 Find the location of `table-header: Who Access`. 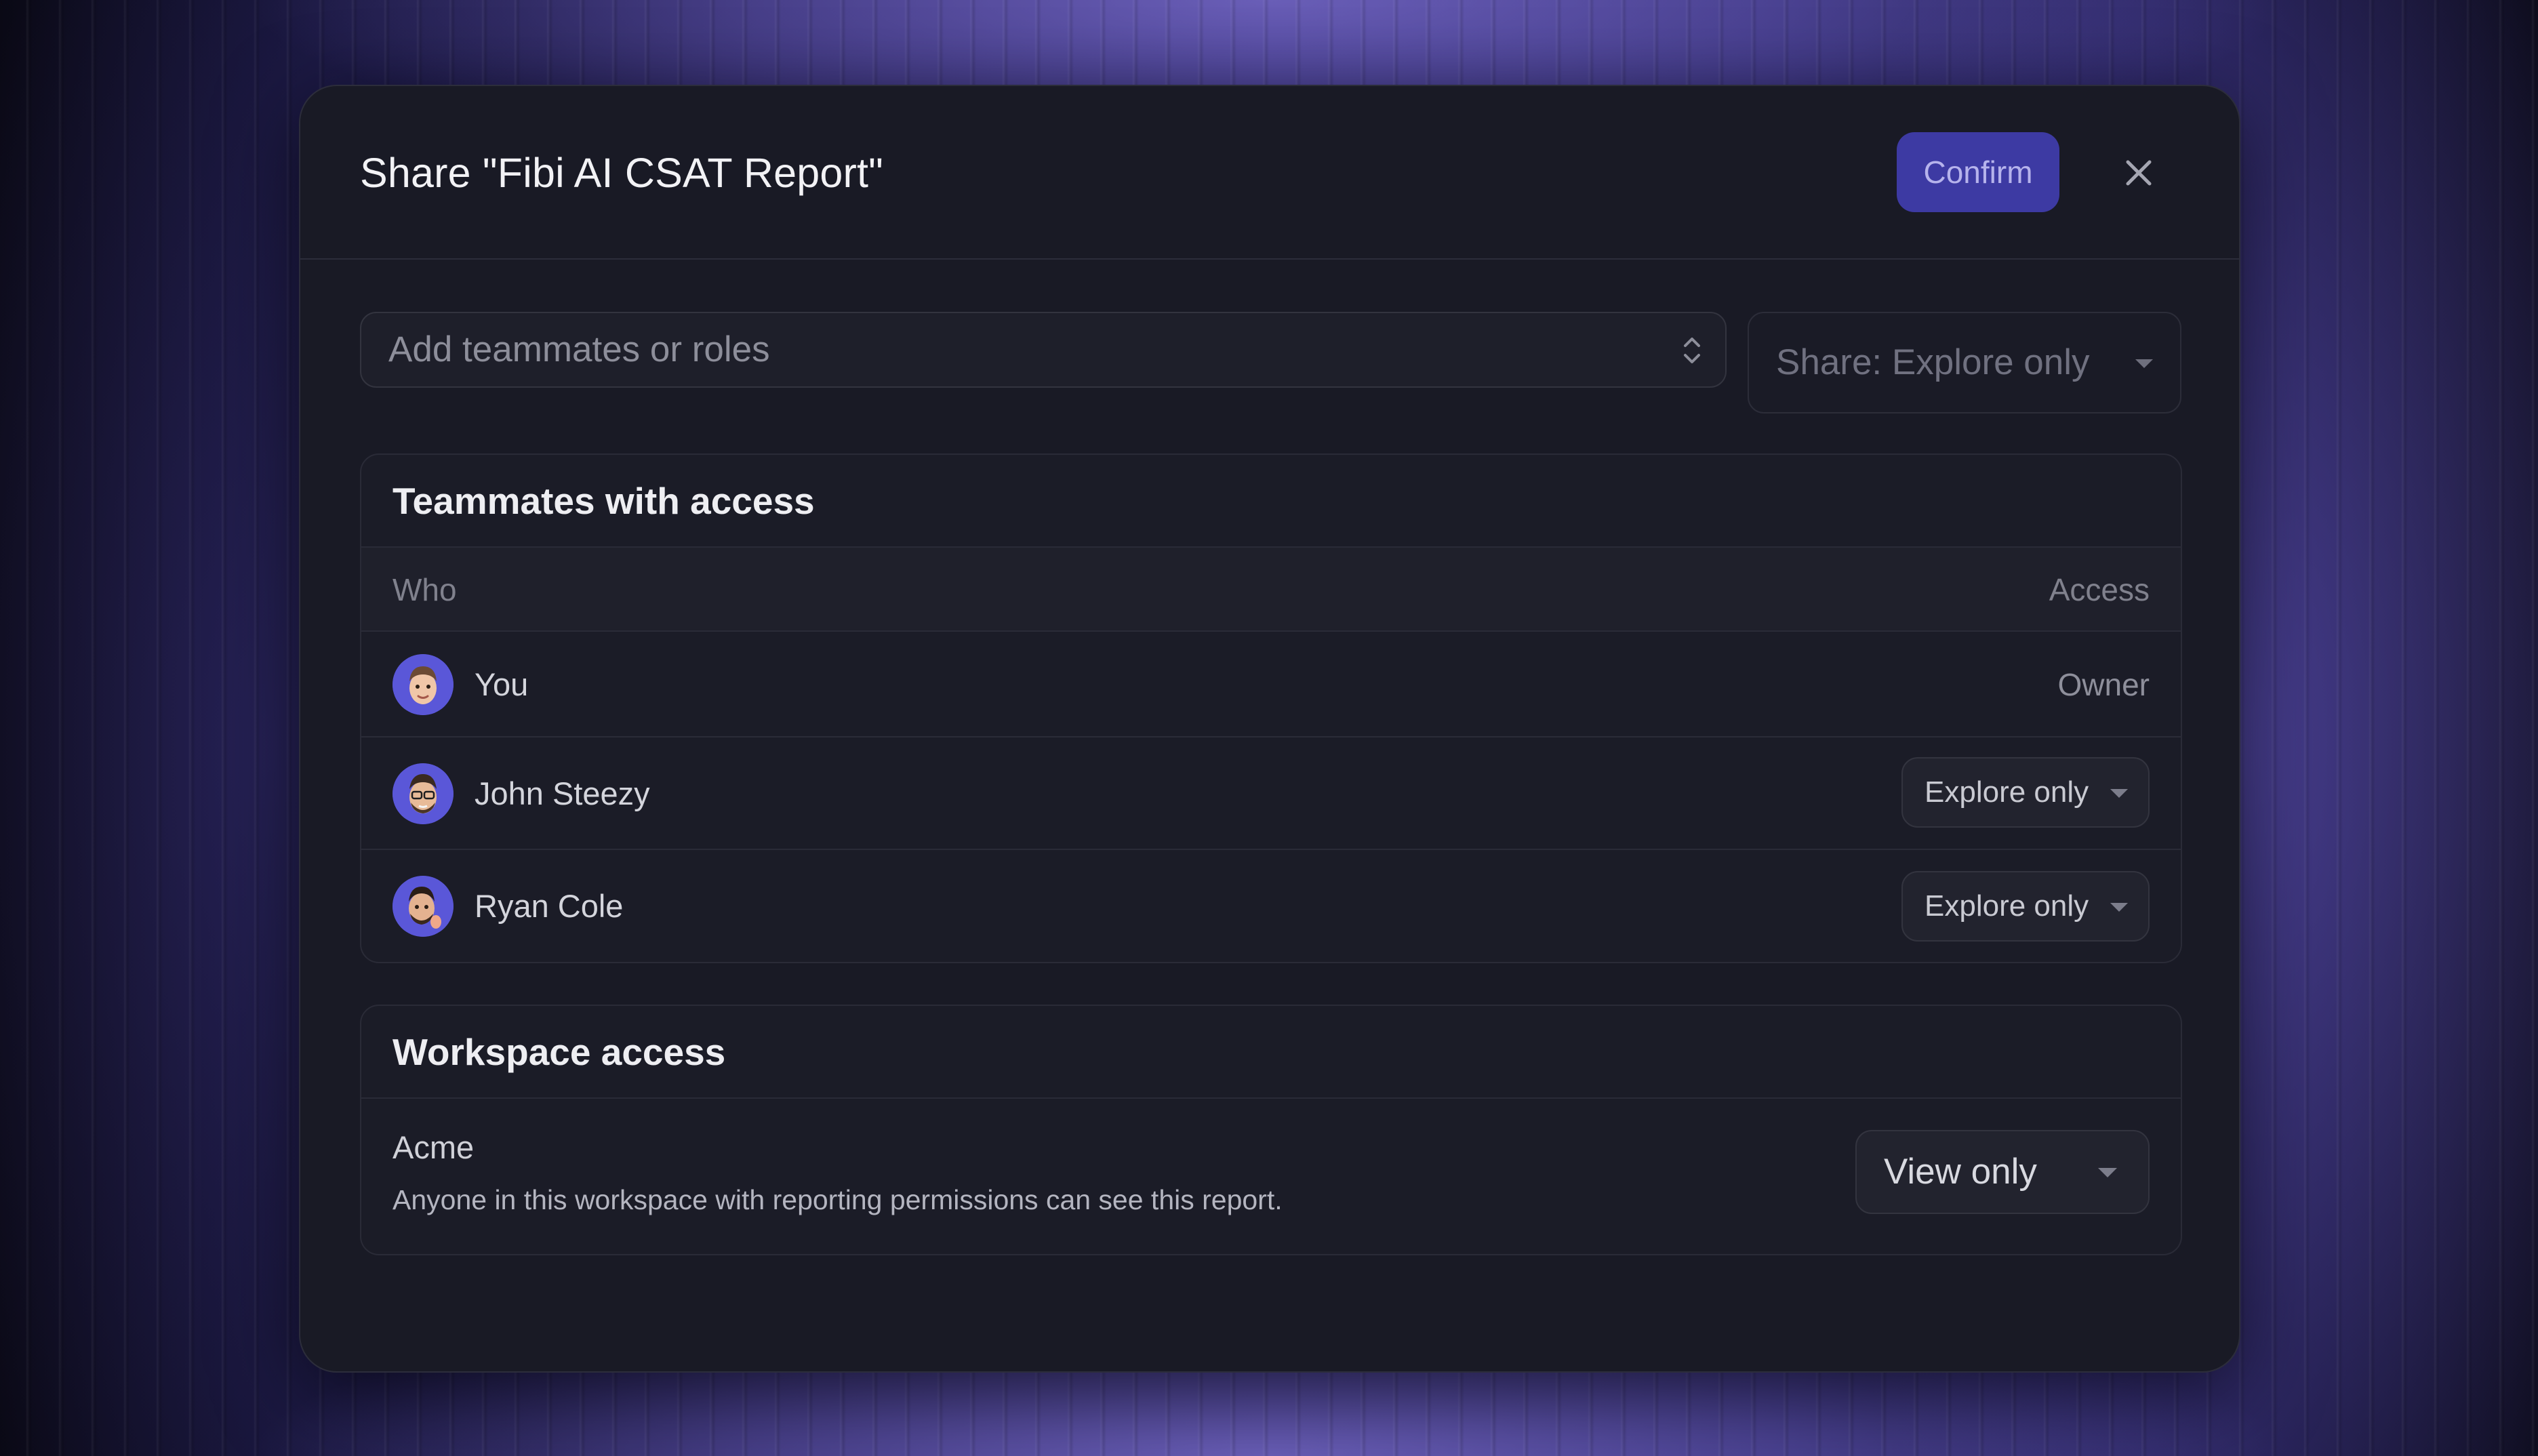

table-header: Who Access is located at coordinates (1271, 590).